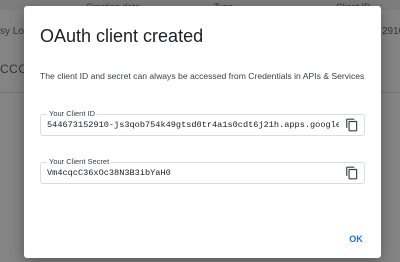 This screenshot has height=262, width=400. Describe the element at coordinates (79, 161) in the screenshot. I see `client-secret-label: Your Client Secret` at that location.